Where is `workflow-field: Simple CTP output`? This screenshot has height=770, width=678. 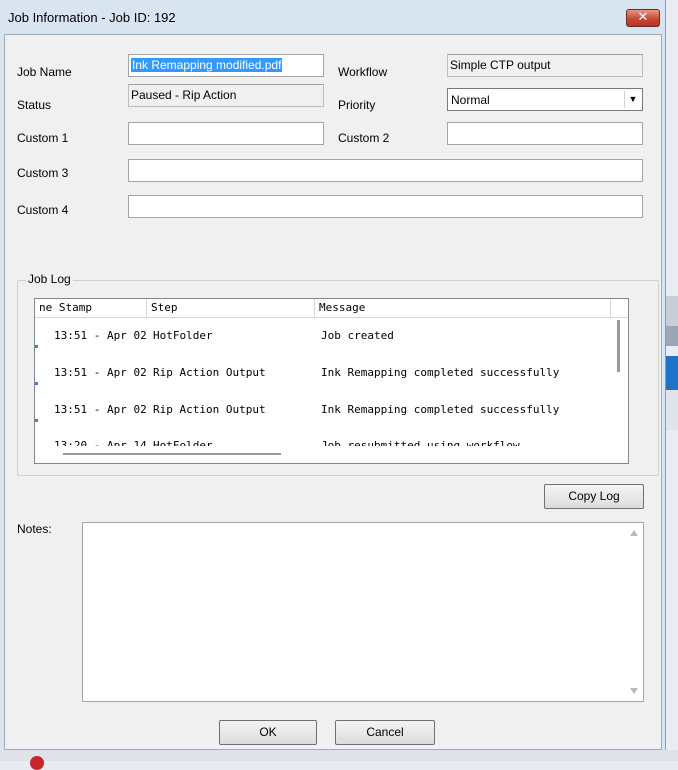 workflow-field: Simple CTP output is located at coordinates (545, 65).